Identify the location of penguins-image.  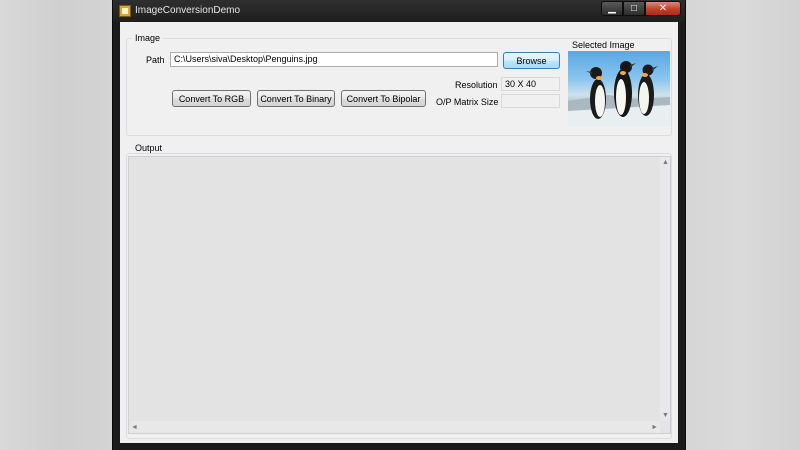
(619, 94).